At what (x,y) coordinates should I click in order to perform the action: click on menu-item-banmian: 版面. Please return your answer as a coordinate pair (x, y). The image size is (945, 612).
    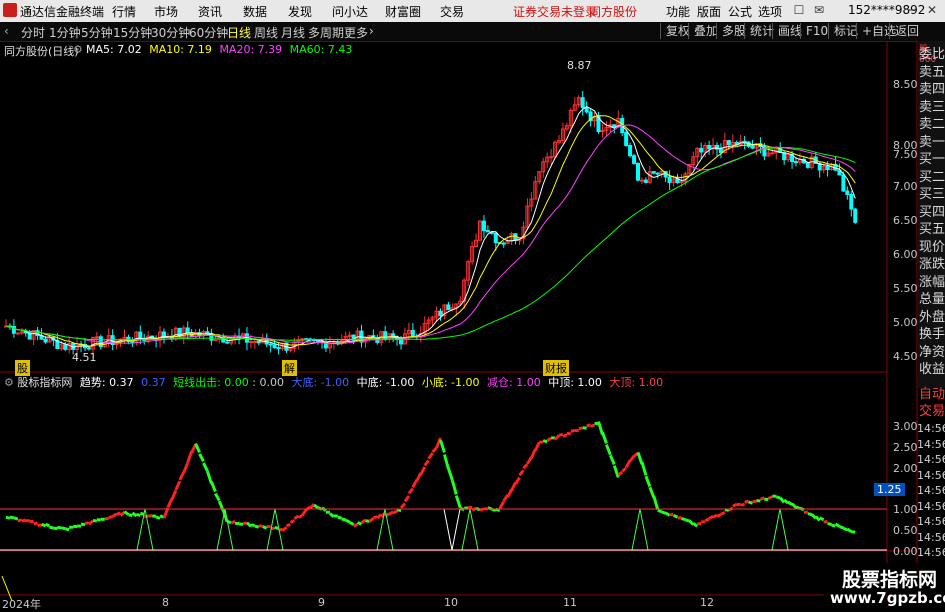
    Looking at the image, I should click on (709, 11).